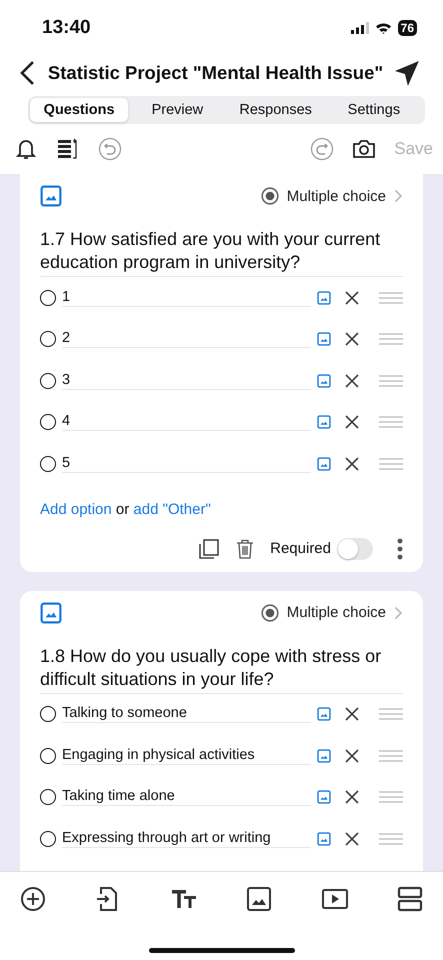 The width and height of the screenshot is (443, 960). I want to click on option-field: Expressing through art or writing, so click(186, 839).